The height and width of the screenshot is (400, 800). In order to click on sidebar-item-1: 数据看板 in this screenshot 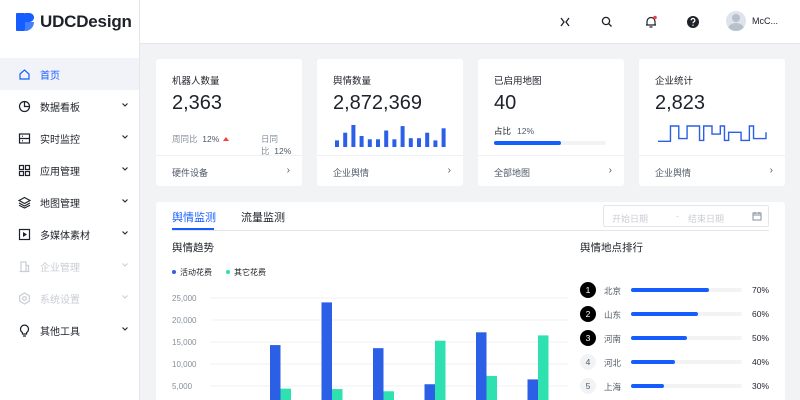, I will do `click(69, 106)`.